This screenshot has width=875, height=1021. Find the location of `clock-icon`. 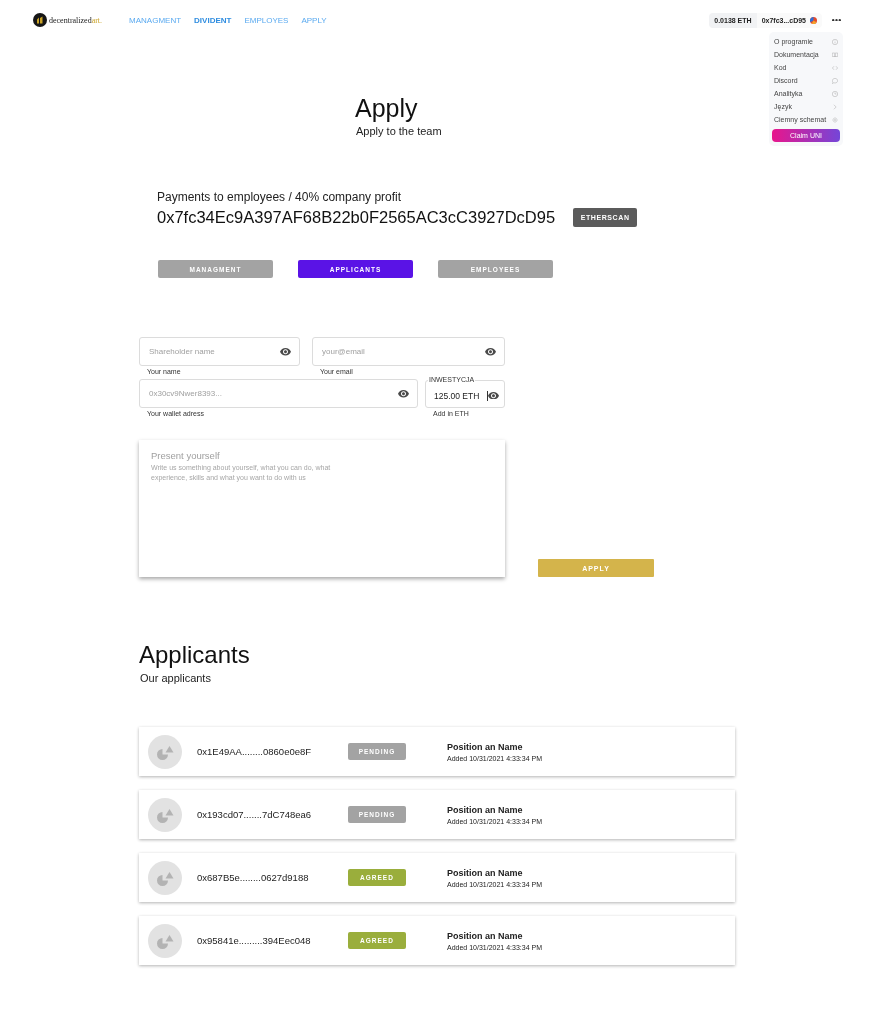

clock-icon is located at coordinates (835, 93).